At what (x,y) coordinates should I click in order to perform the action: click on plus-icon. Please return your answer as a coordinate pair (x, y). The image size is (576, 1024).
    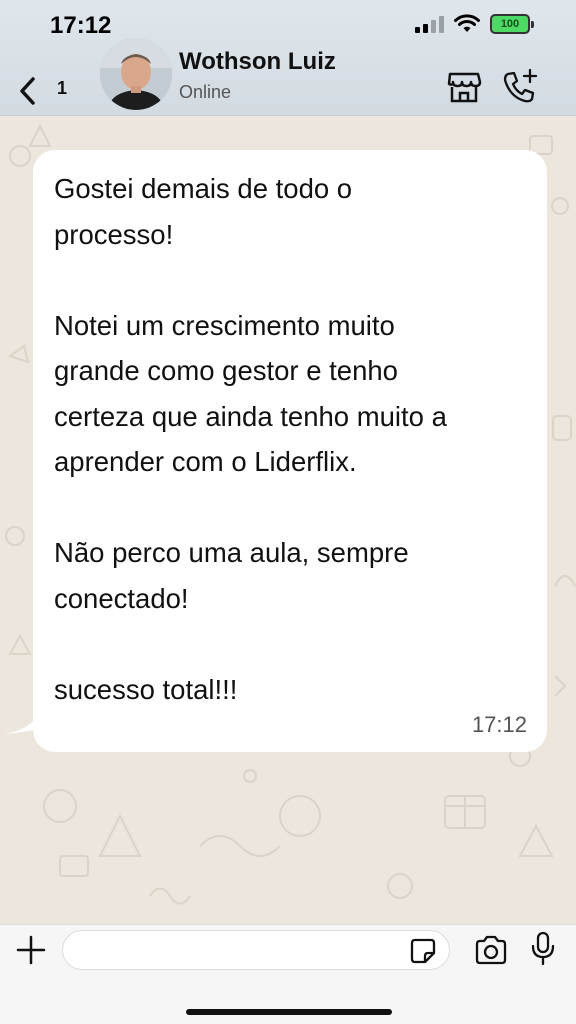
    Looking at the image, I should click on (31, 950).